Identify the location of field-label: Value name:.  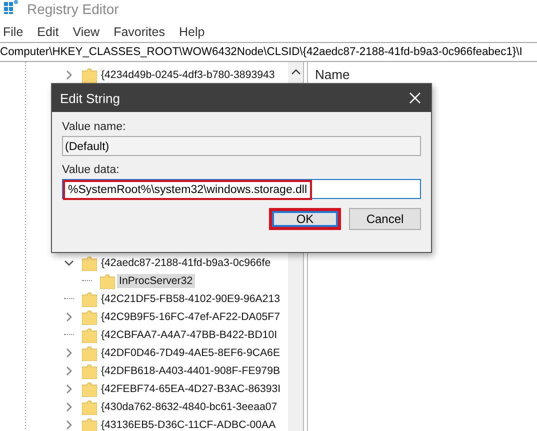
(94, 127).